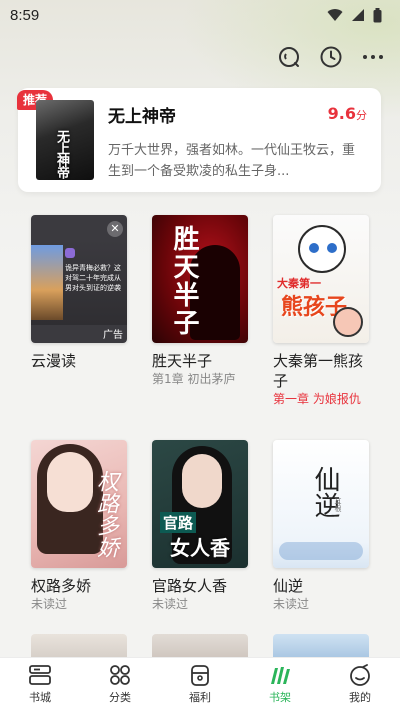 This screenshot has width=400, height=711. I want to click on status-icons, so click(354, 15).